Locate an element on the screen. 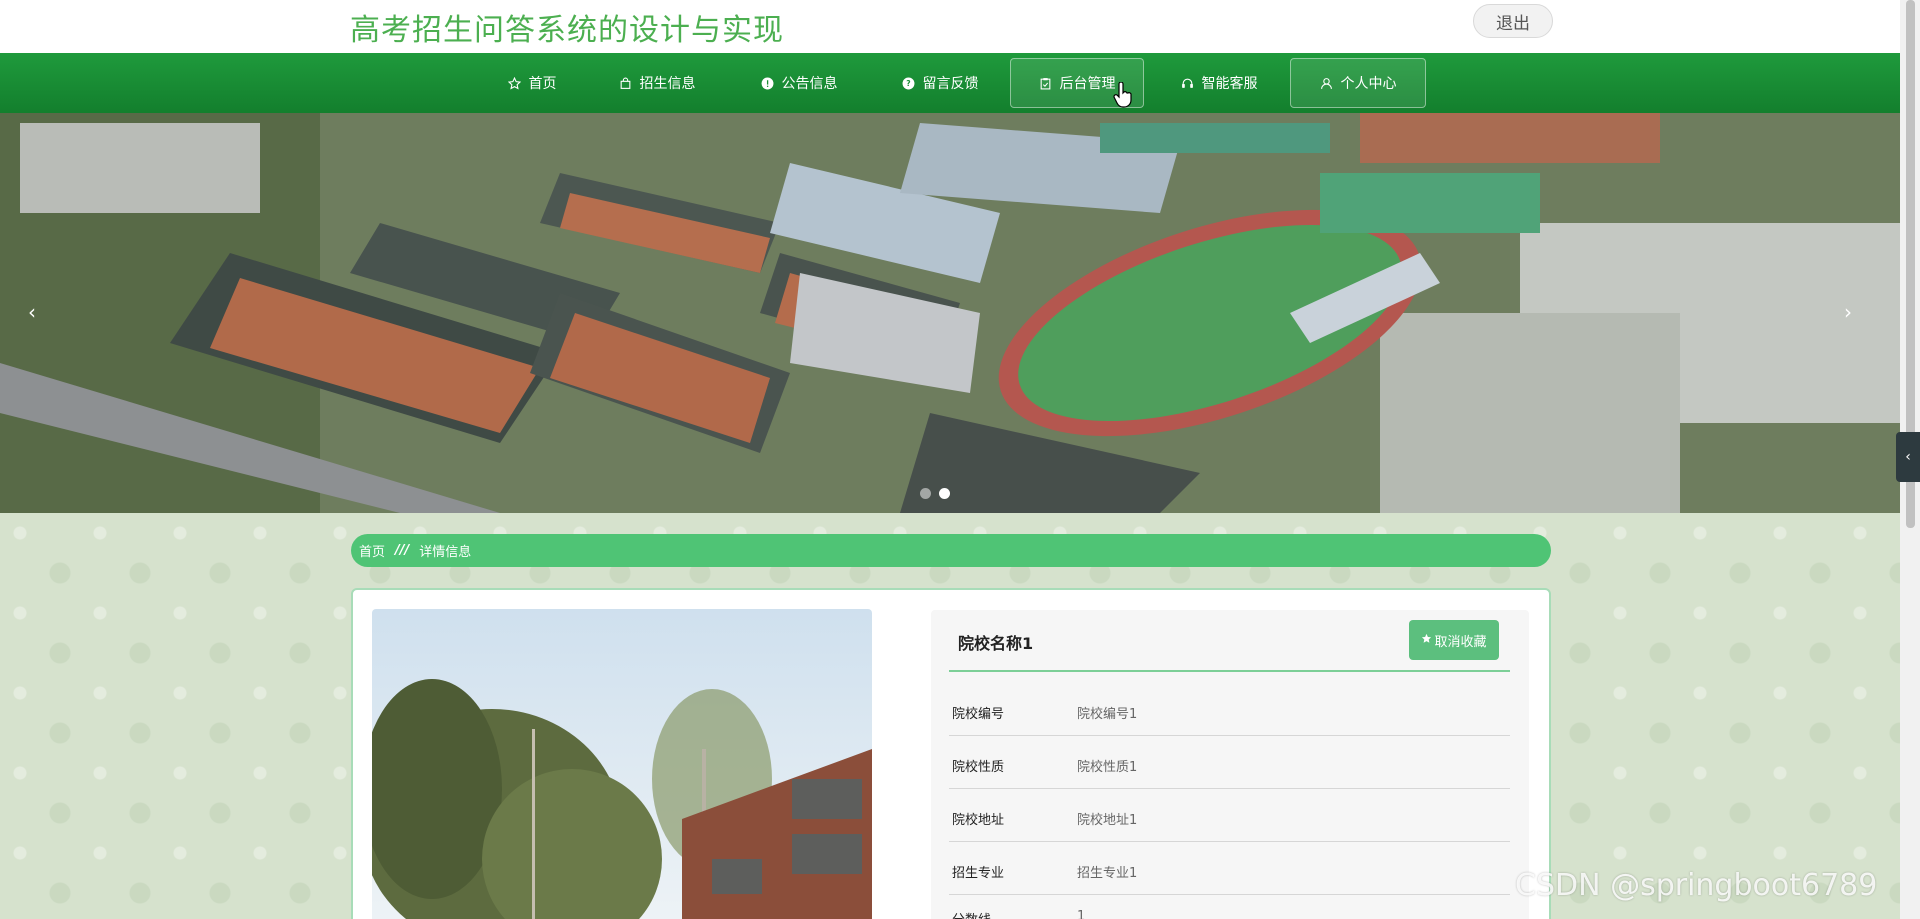 This screenshot has width=1920, height=919. row-label: 院校性质 is located at coordinates (978, 767).